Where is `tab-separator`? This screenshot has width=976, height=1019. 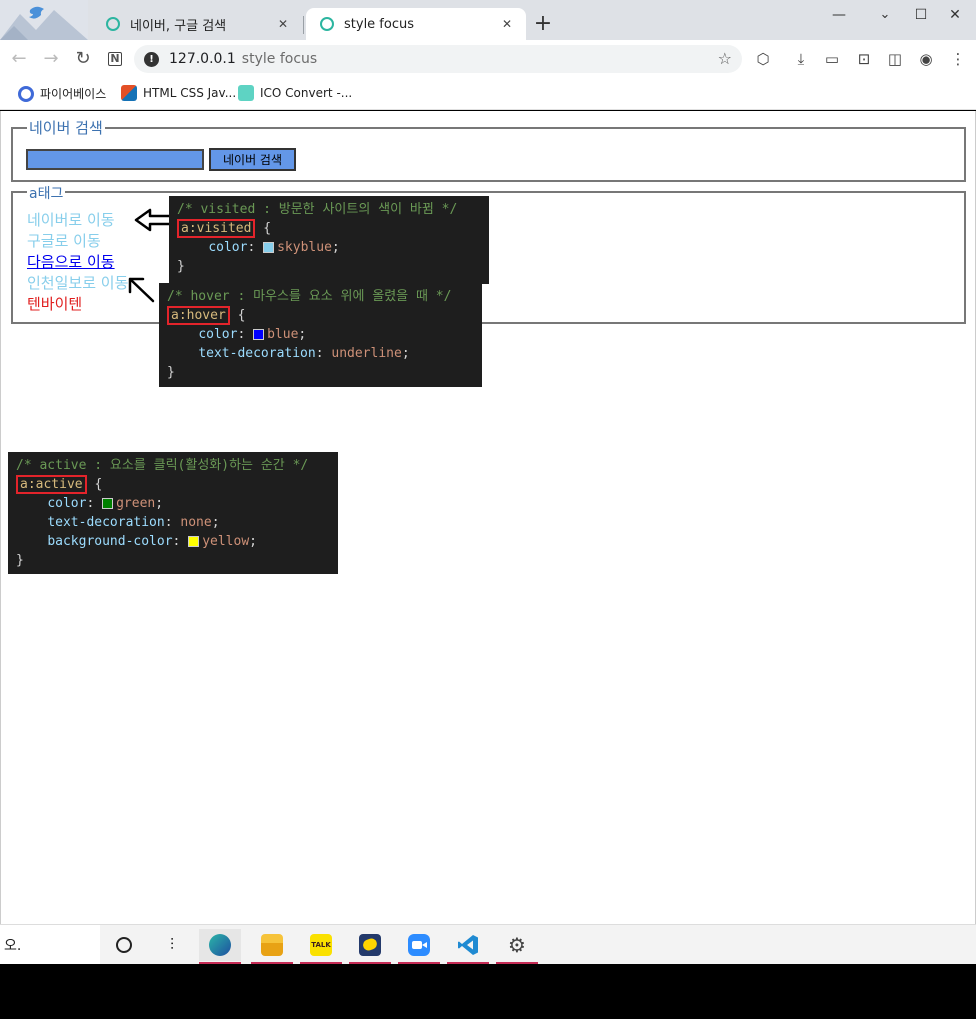 tab-separator is located at coordinates (303, 25).